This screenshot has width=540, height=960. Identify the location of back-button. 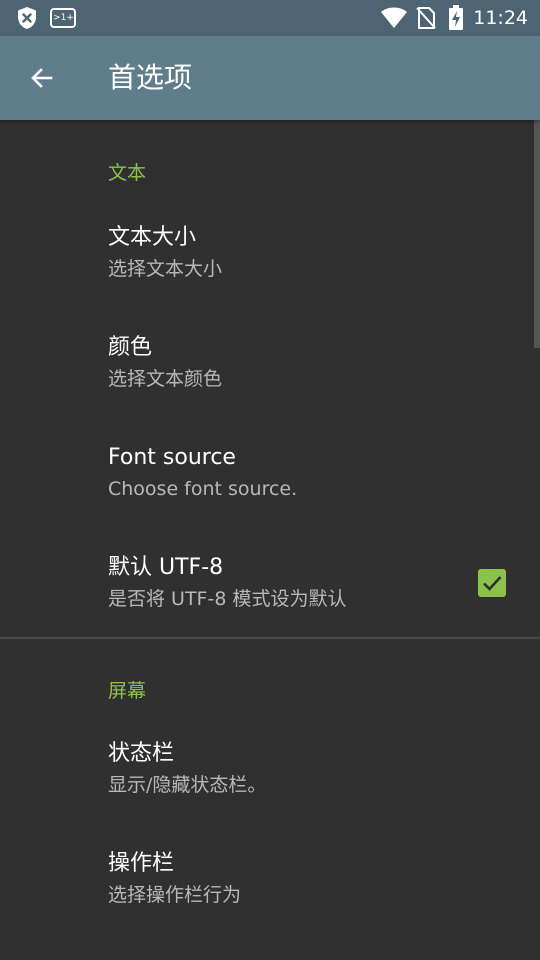
(42, 78).